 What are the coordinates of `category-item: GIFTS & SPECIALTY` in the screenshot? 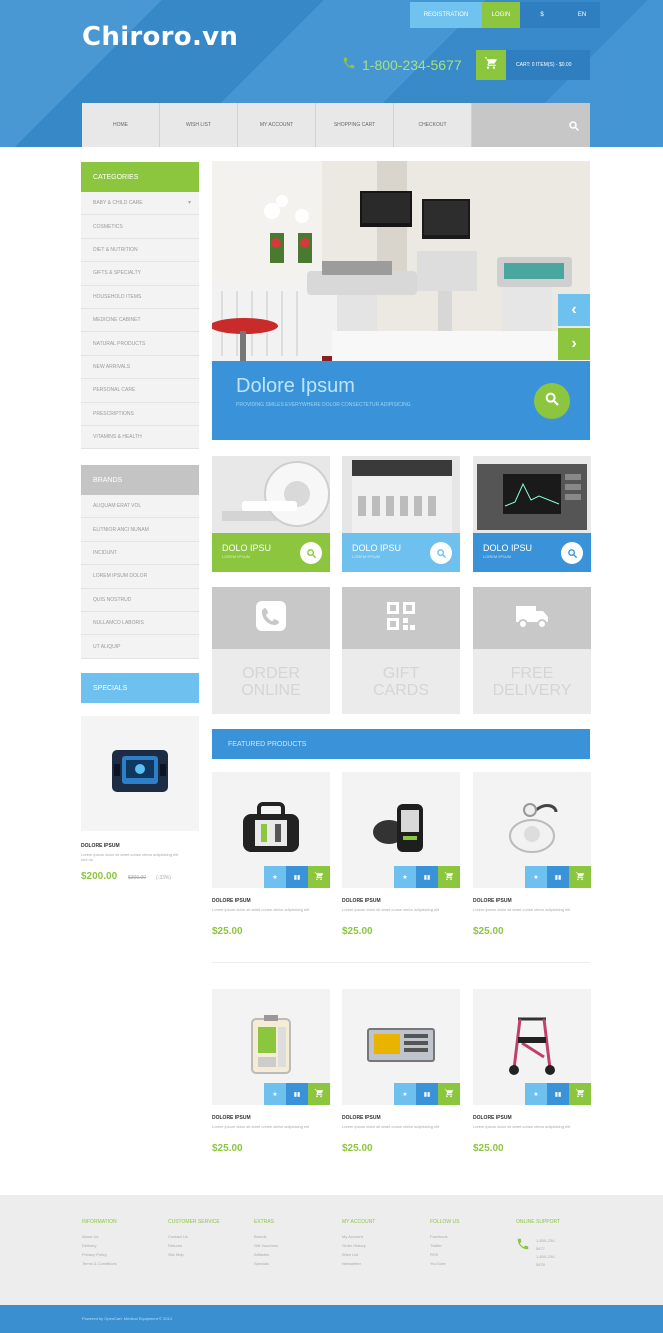 It's located at (140, 274).